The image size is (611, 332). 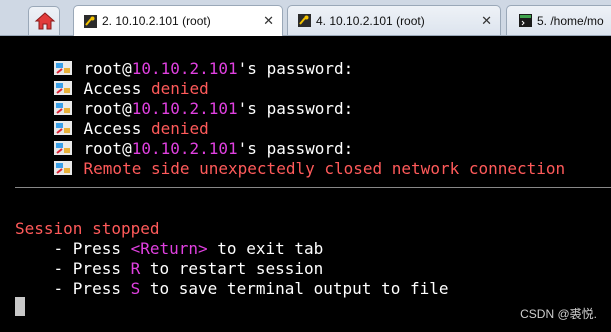 I want to click on home-tab, so click(x=44, y=20).